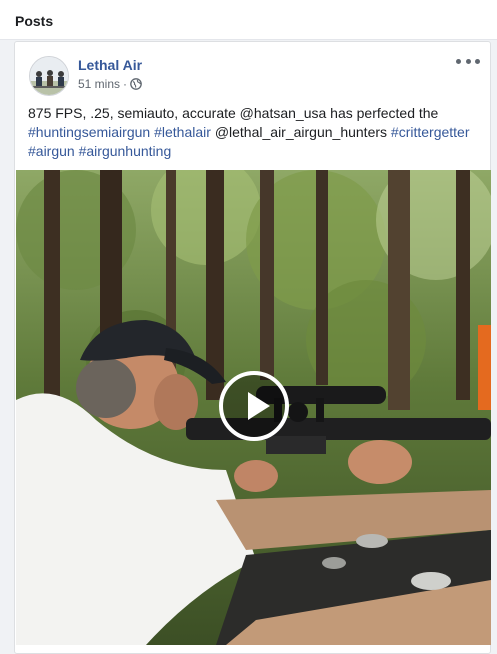  Describe the element at coordinates (430, 132) in the screenshot. I see `hashtag-link: #crittergetter` at that location.